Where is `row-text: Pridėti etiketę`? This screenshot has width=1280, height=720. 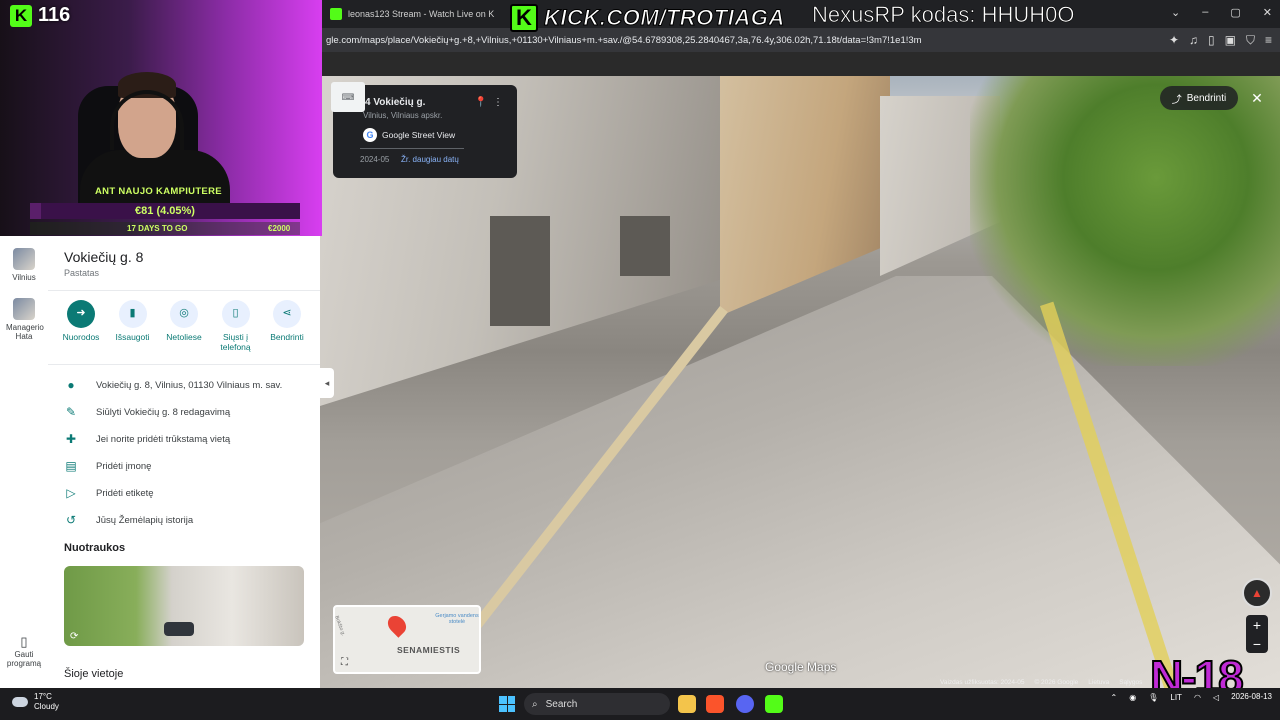 row-text: Pridėti etiketę is located at coordinates (125, 493).